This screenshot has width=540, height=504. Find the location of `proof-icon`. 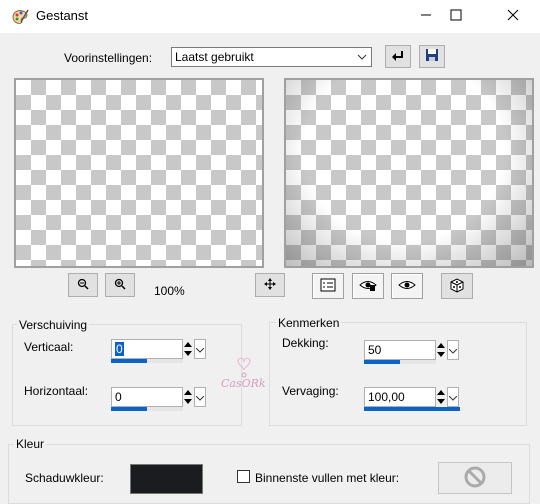

proof-icon is located at coordinates (368, 286).